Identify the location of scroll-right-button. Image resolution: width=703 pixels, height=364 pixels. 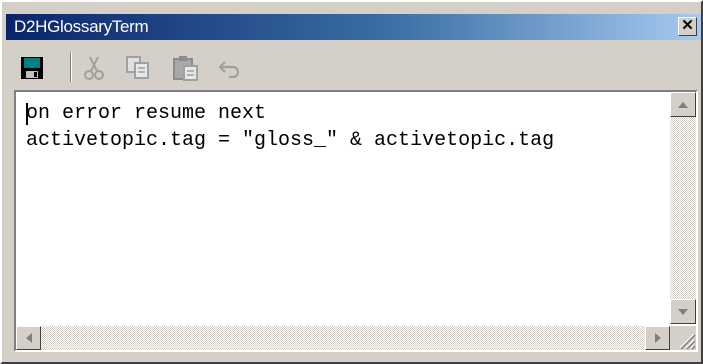
(657, 338).